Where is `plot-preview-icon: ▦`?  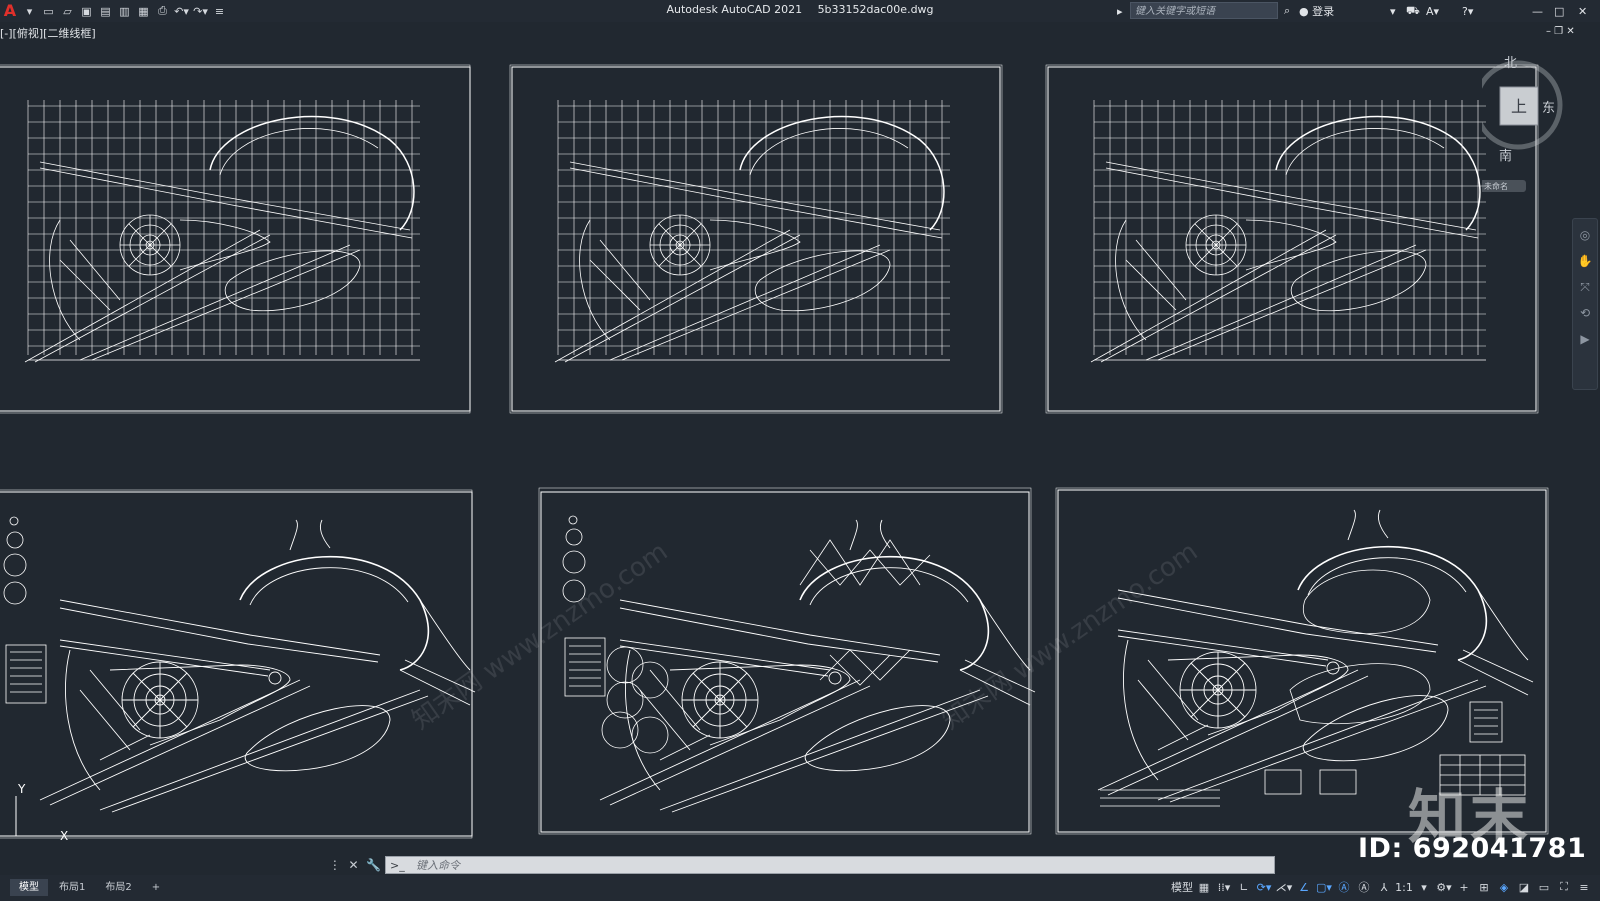
plot-preview-icon: ▦ is located at coordinates (143, 11).